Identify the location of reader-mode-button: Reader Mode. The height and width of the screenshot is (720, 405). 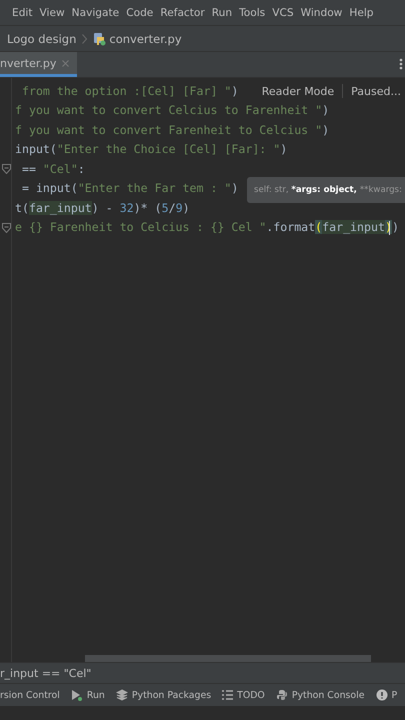
(298, 91).